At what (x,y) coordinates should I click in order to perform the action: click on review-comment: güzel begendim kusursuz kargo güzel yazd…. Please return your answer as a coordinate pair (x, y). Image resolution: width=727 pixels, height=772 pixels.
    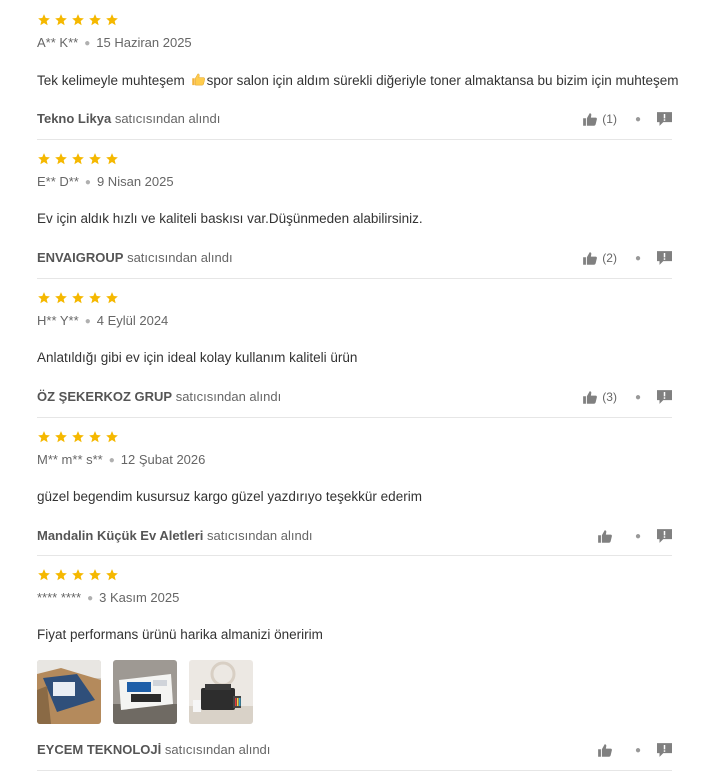
    Looking at the image, I should click on (229, 496).